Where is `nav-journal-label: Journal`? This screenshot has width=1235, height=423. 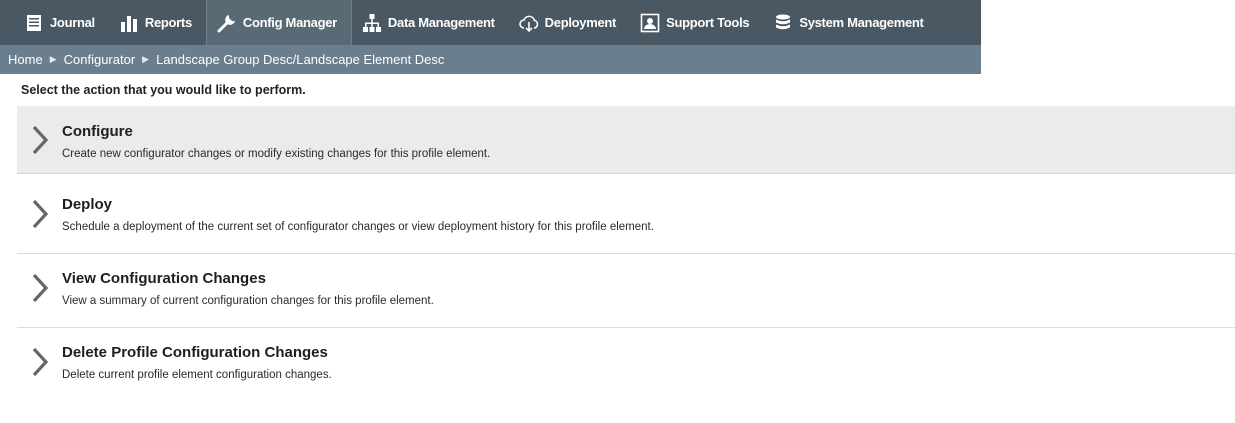
nav-journal-label: Journal is located at coordinates (72, 22).